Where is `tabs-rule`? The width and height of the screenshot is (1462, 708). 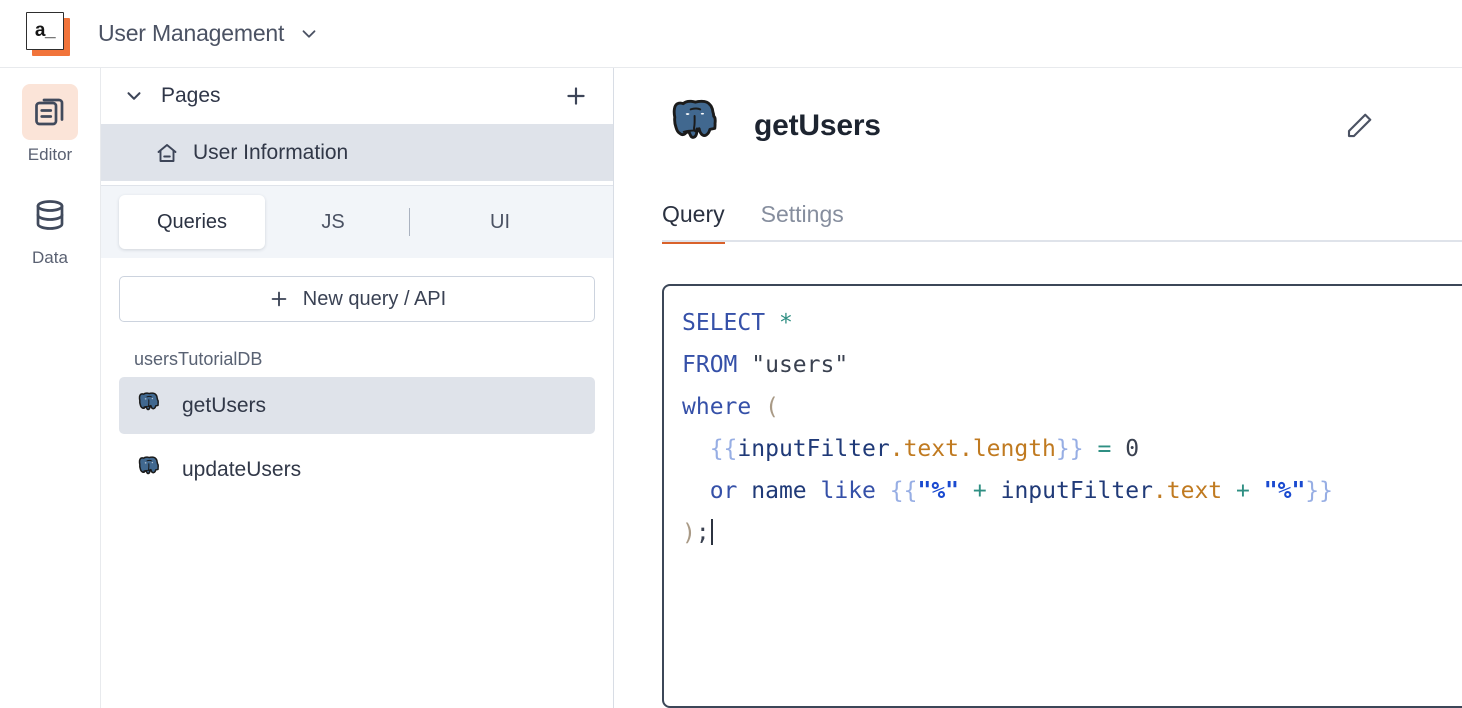
tabs-rule is located at coordinates (1062, 241).